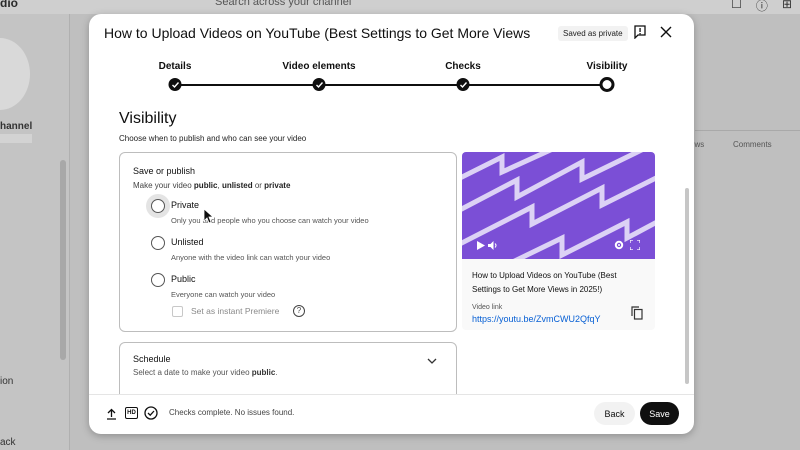 The image size is (800, 450). I want to click on dialog-scrollbar, so click(687, 286).